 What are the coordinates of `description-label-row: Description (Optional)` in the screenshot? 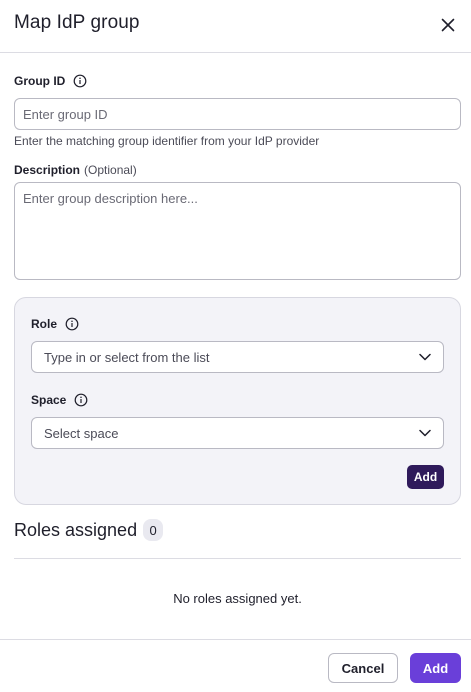 It's located at (75, 170).